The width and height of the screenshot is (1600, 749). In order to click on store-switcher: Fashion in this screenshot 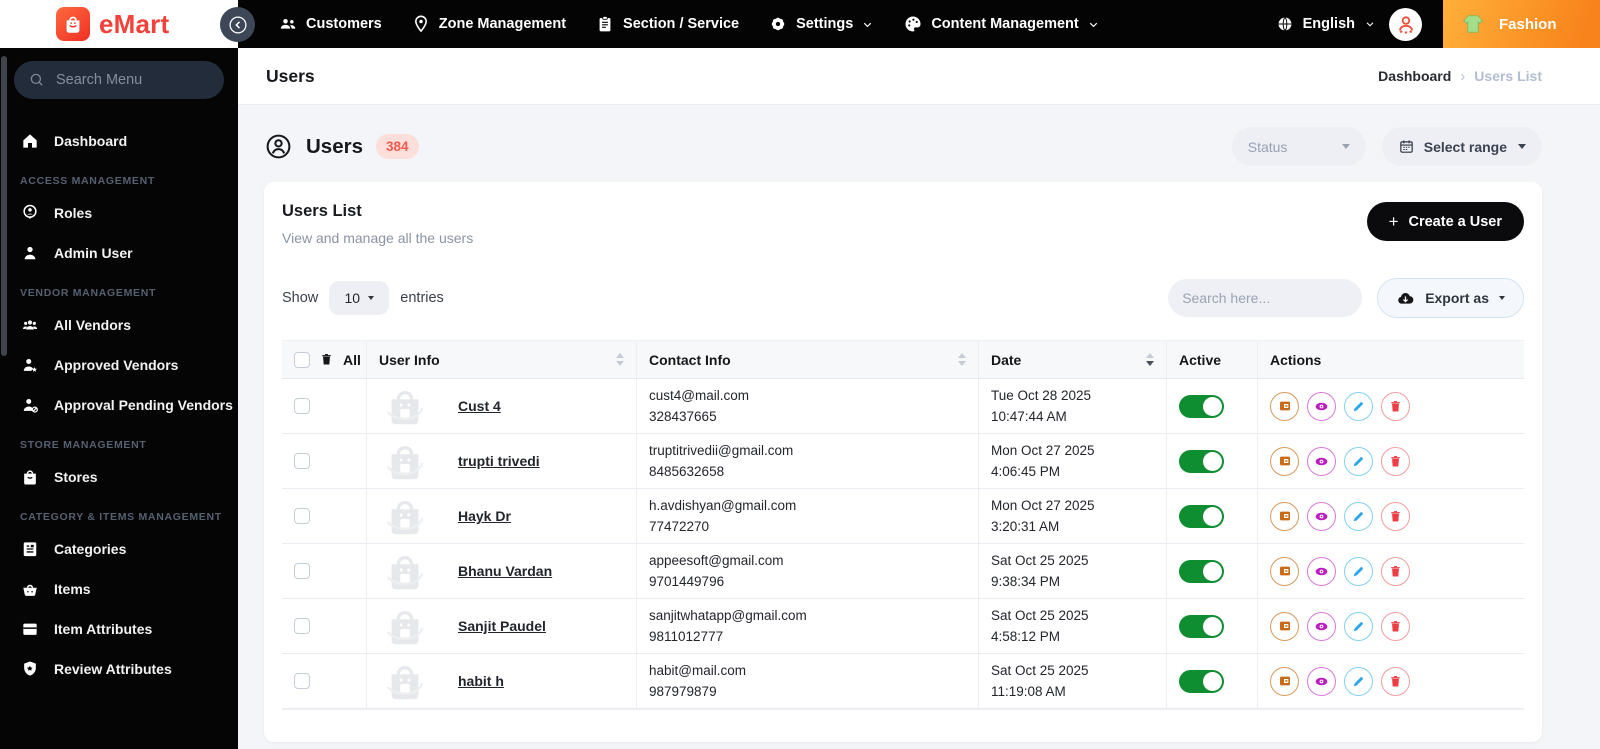, I will do `click(1521, 24)`.